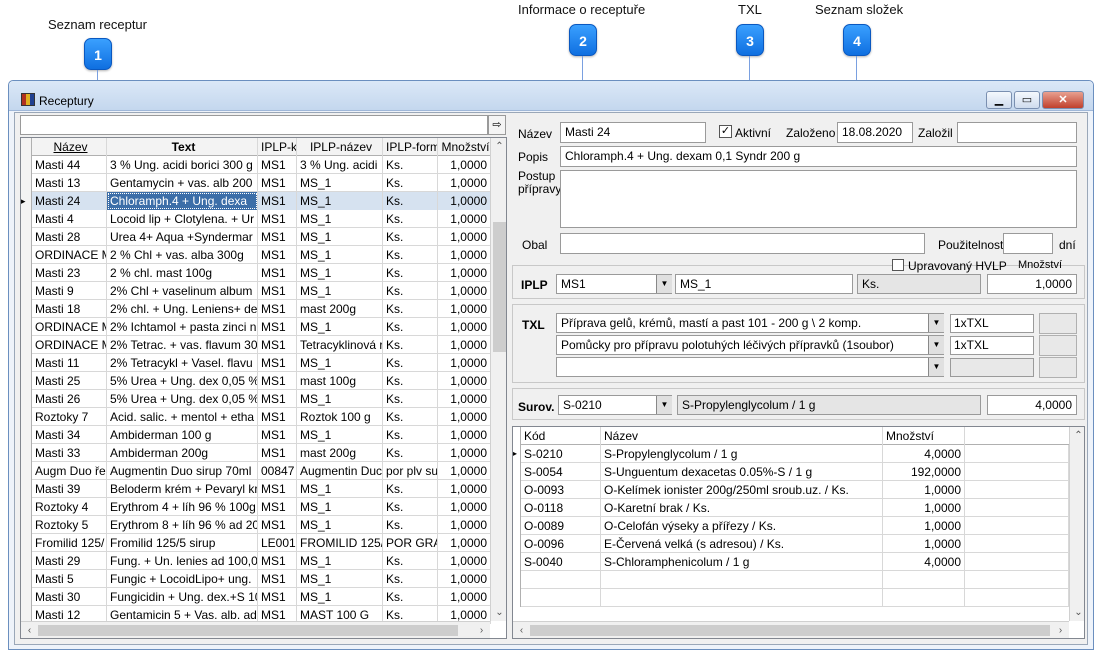 Image resolution: width=1103 pixels, height=660 pixels. What do you see at coordinates (182, 309) in the screenshot?
I see `recipe-cell: 2% chl. + Ung. Leniens+ de` at bounding box center [182, 309].